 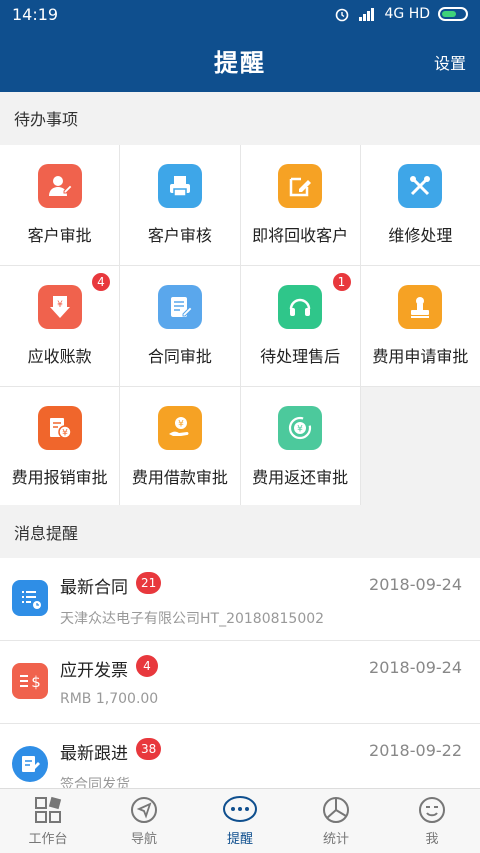 What do you see at coordinates (179, 477) in the screenshot?
I see `todo-item-label: 费用借款审批` at bounding box center [179, 477].